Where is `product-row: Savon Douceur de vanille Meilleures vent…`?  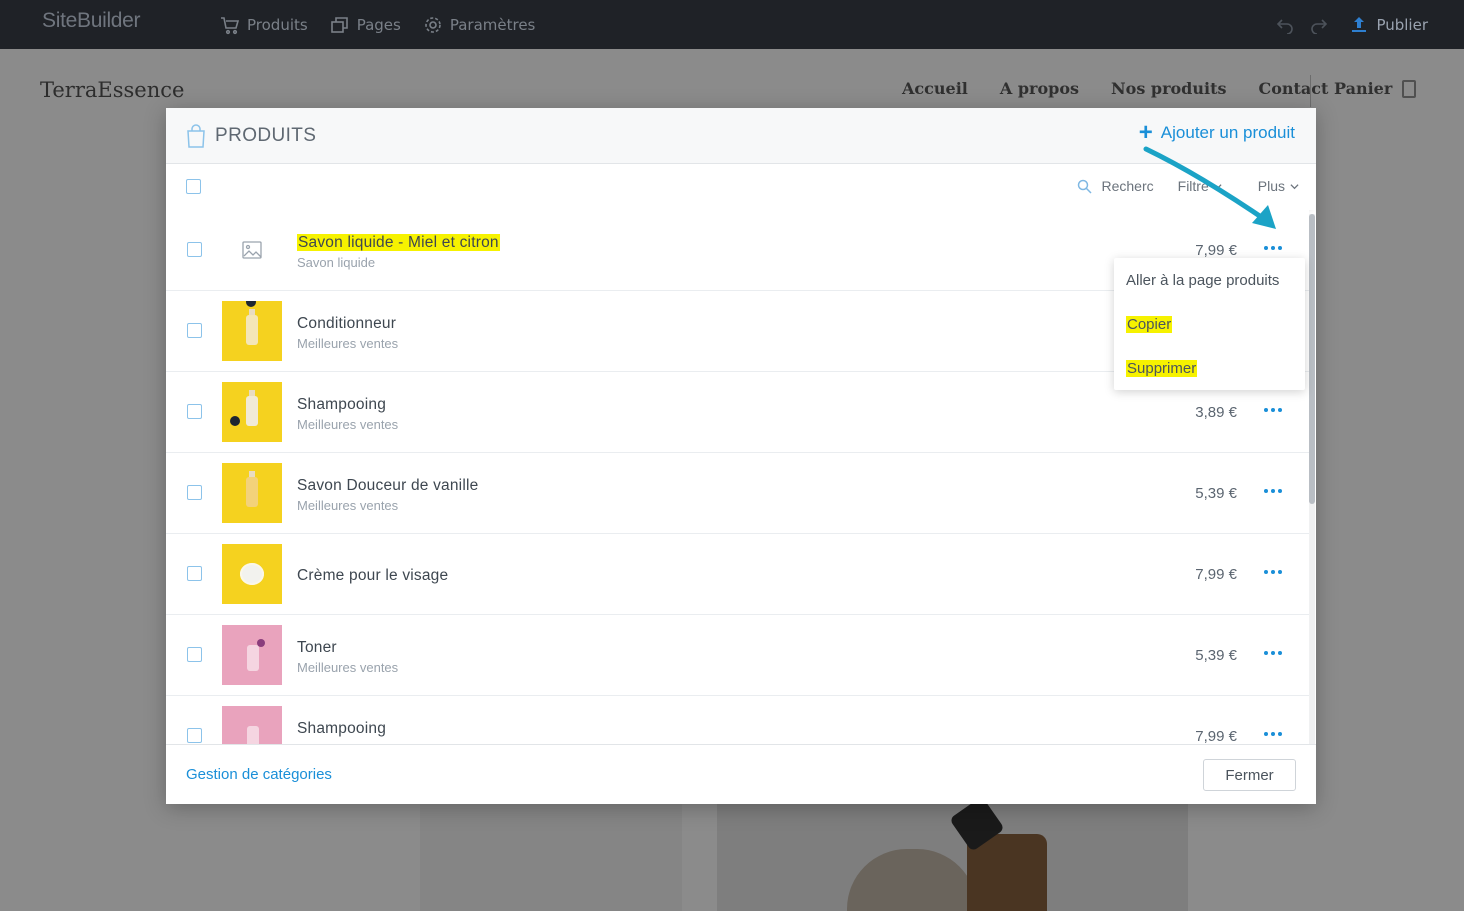
product-row: Savon Douceur de vanille Meilleures vent… is located at coordinates (737, 493).